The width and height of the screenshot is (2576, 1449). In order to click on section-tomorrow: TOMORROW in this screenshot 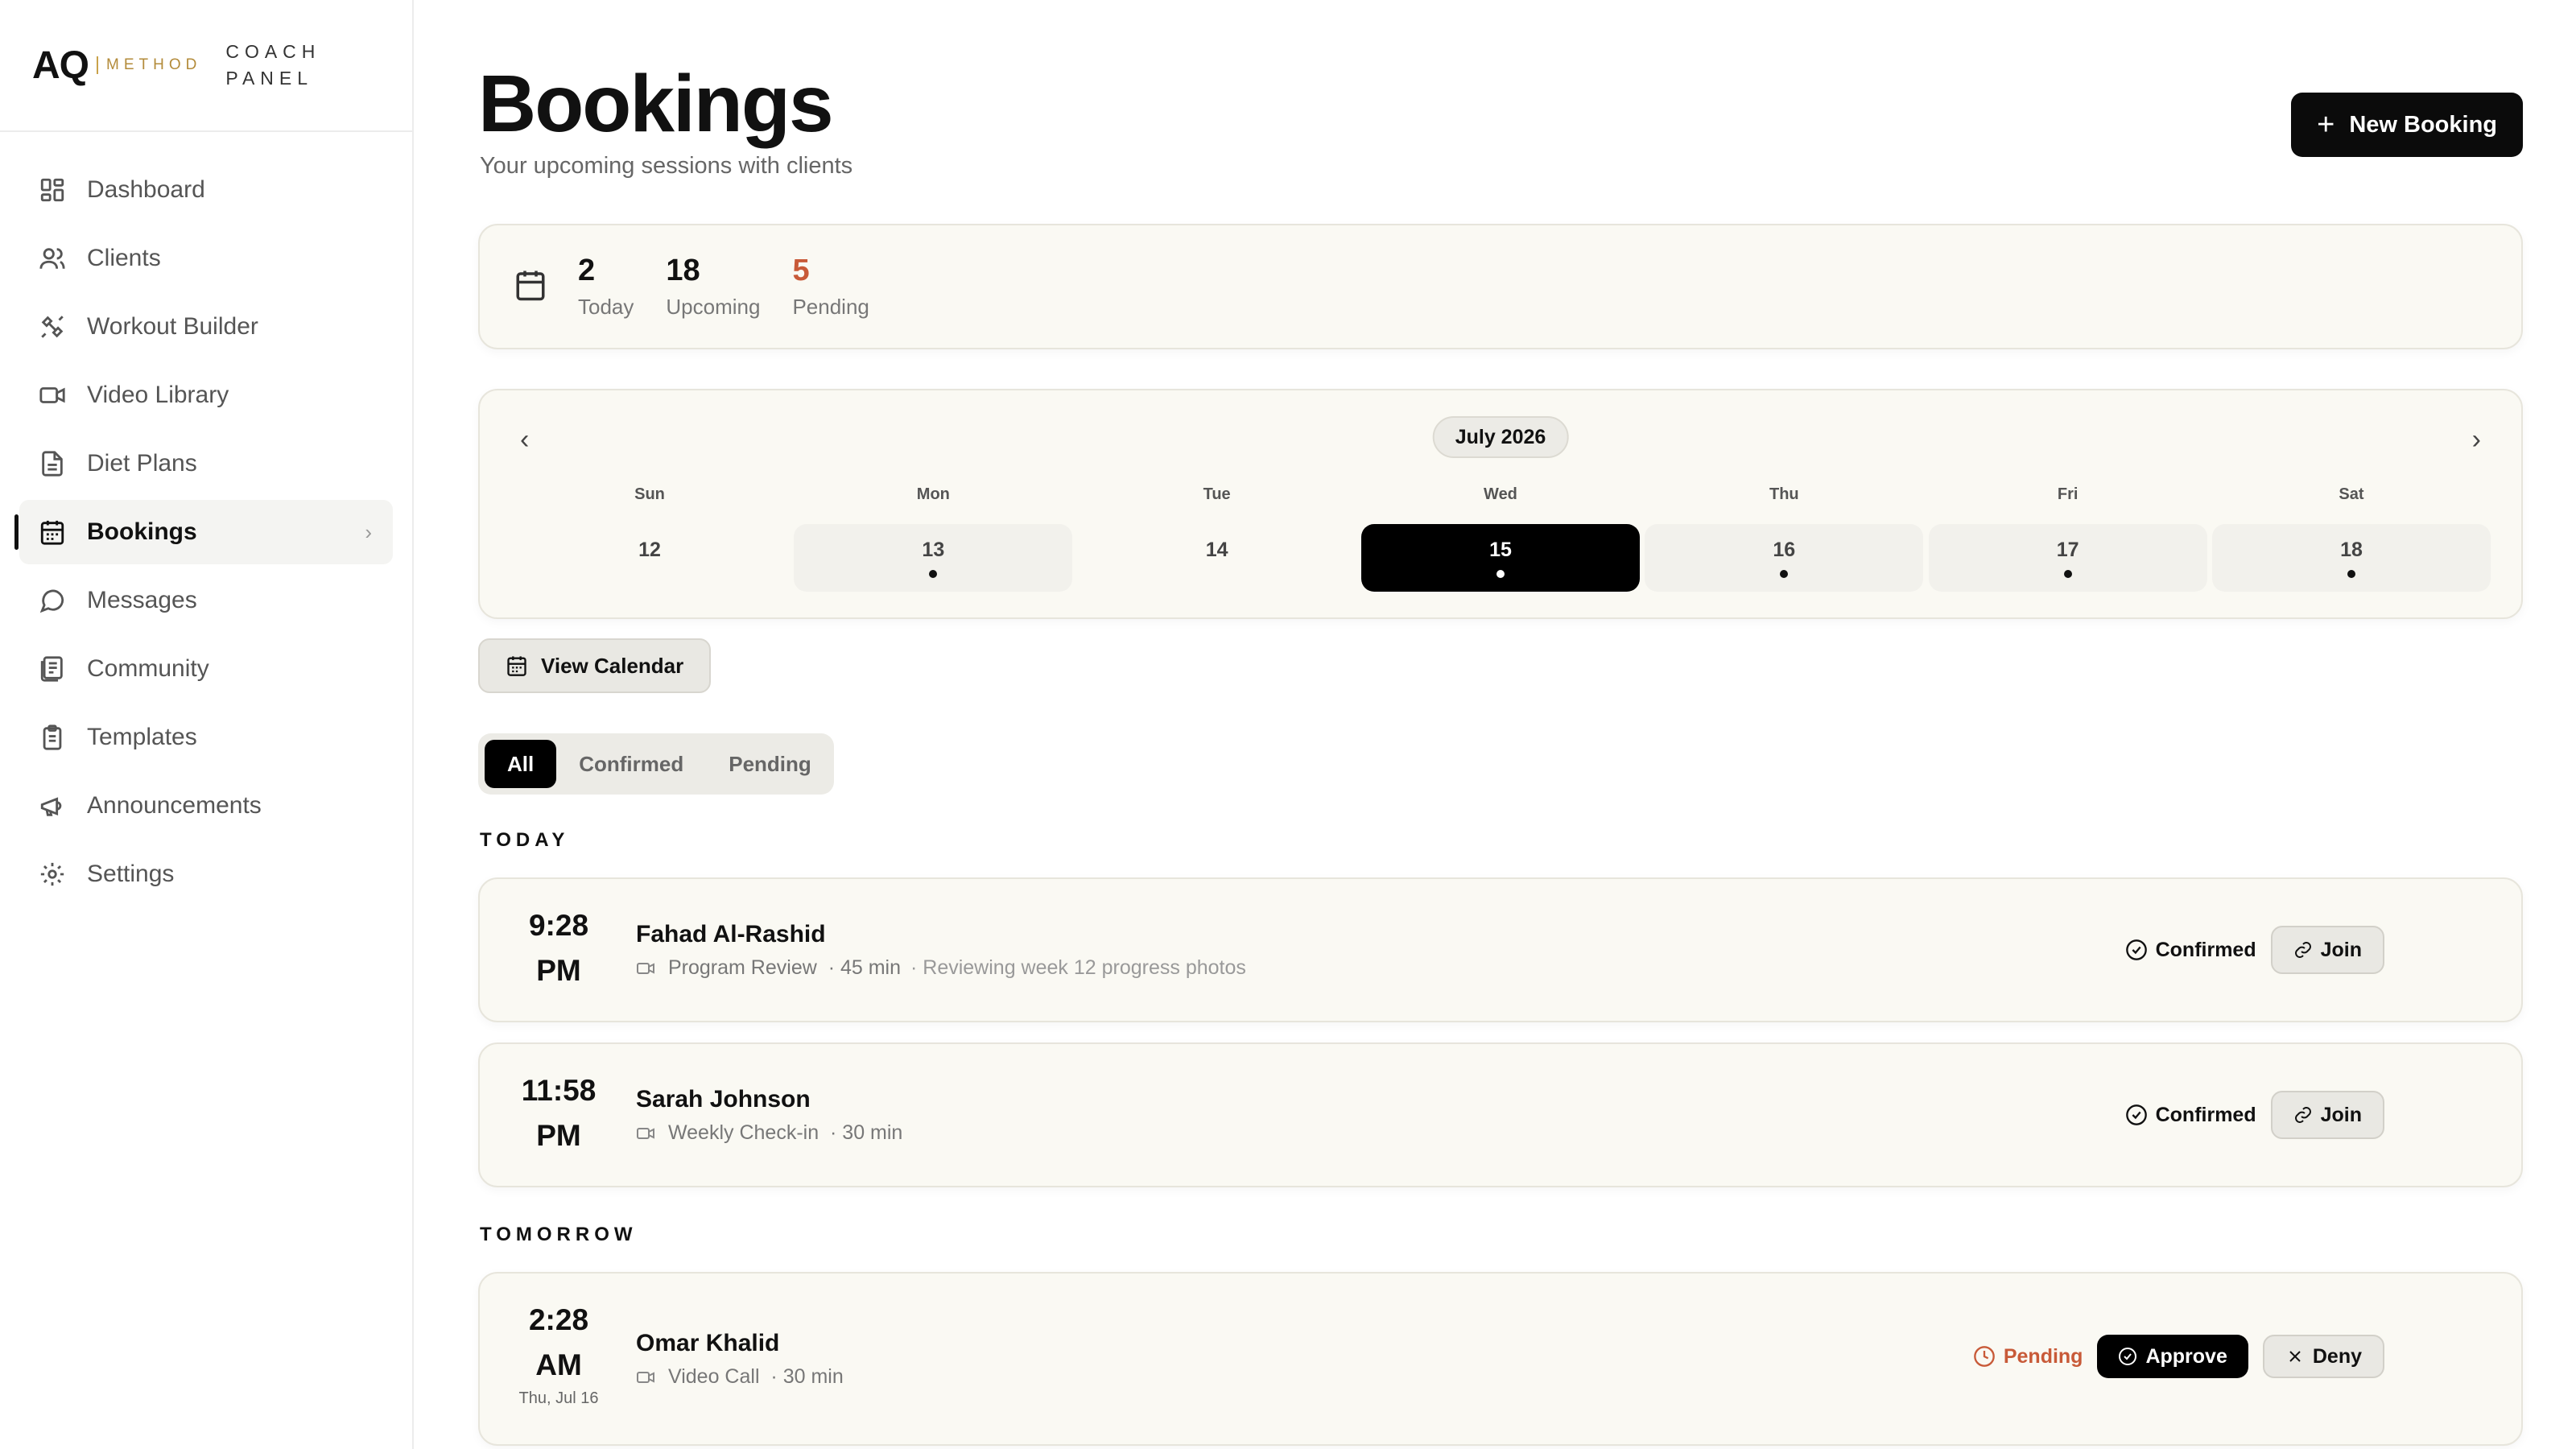, I will do `click(559, 1234)`.